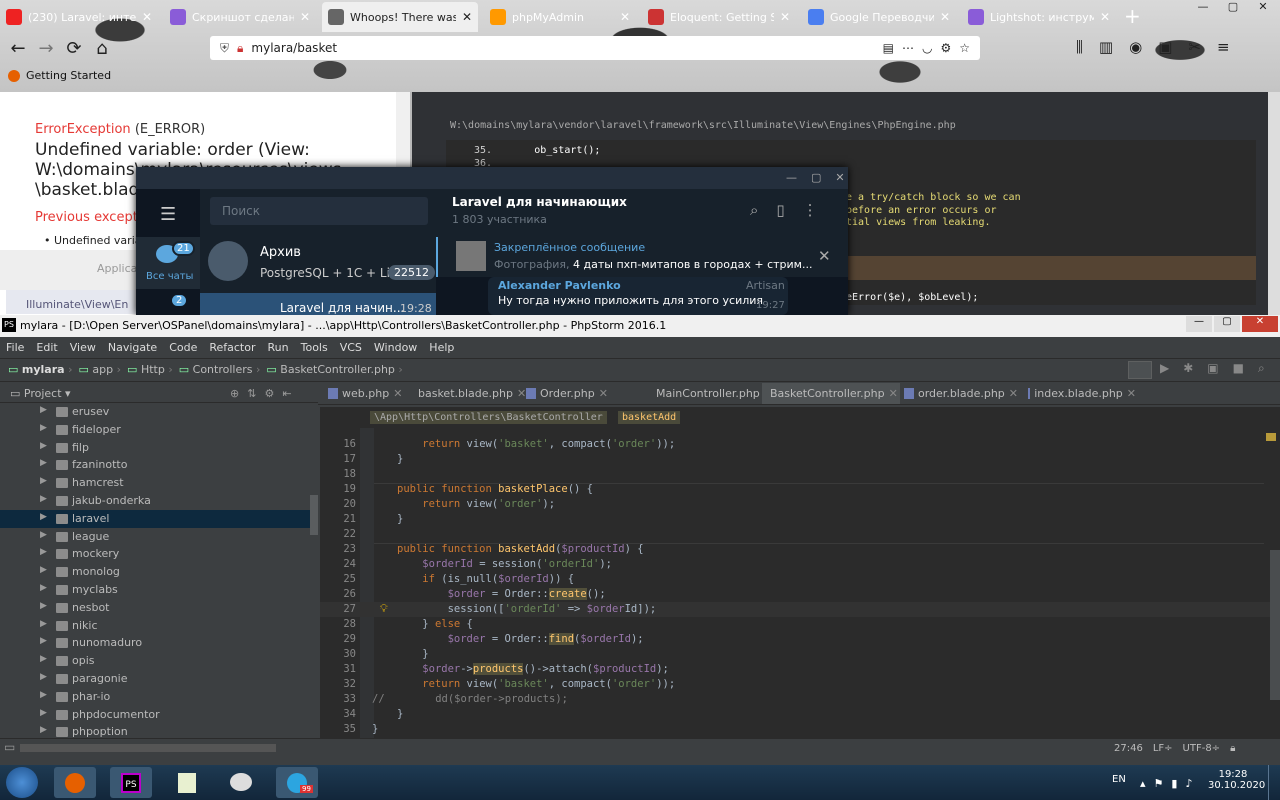  Describe the element at coordinates (927, 48) in the screenshot. I see `pocket-icon: ◡` at that location.